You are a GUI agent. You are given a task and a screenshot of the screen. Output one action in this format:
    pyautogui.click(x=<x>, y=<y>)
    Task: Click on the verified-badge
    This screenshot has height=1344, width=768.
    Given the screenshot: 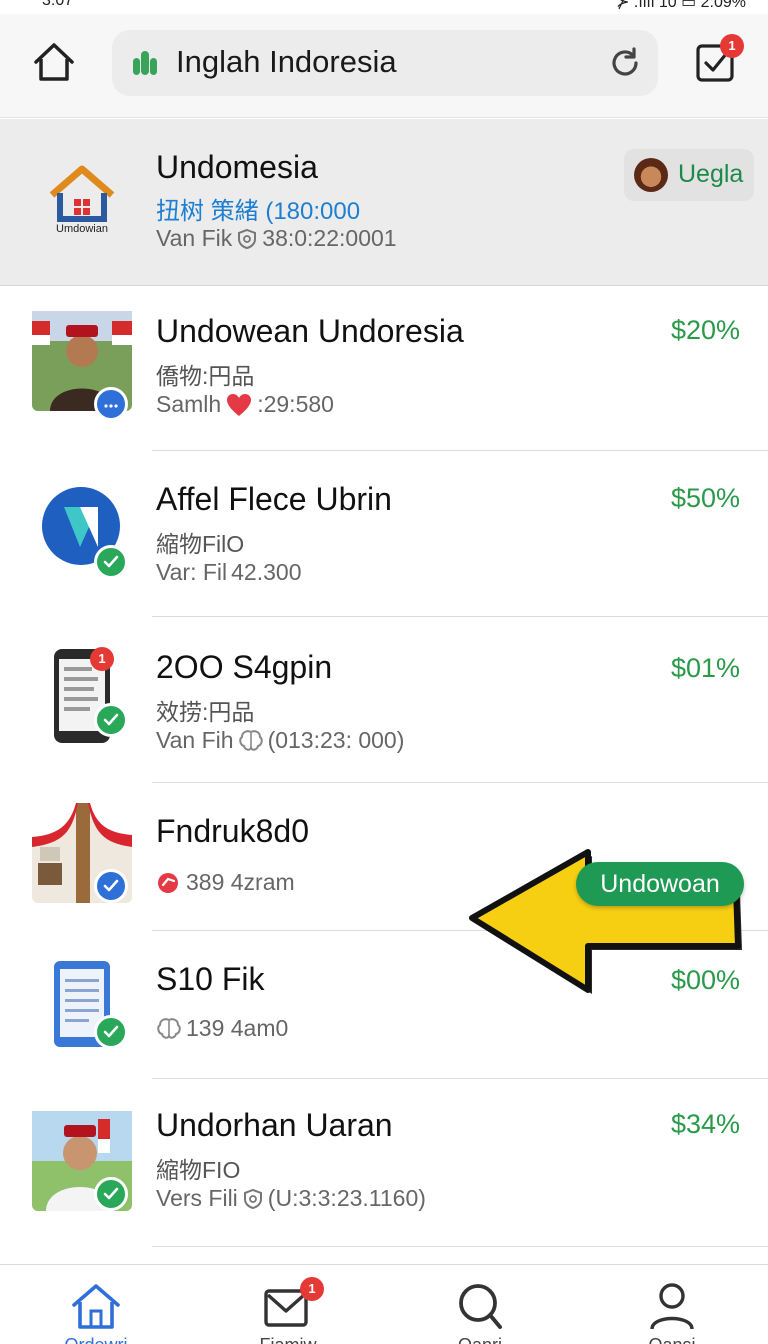 What is the action you would take?
    pyautogui.click(x=111, y=404)
    